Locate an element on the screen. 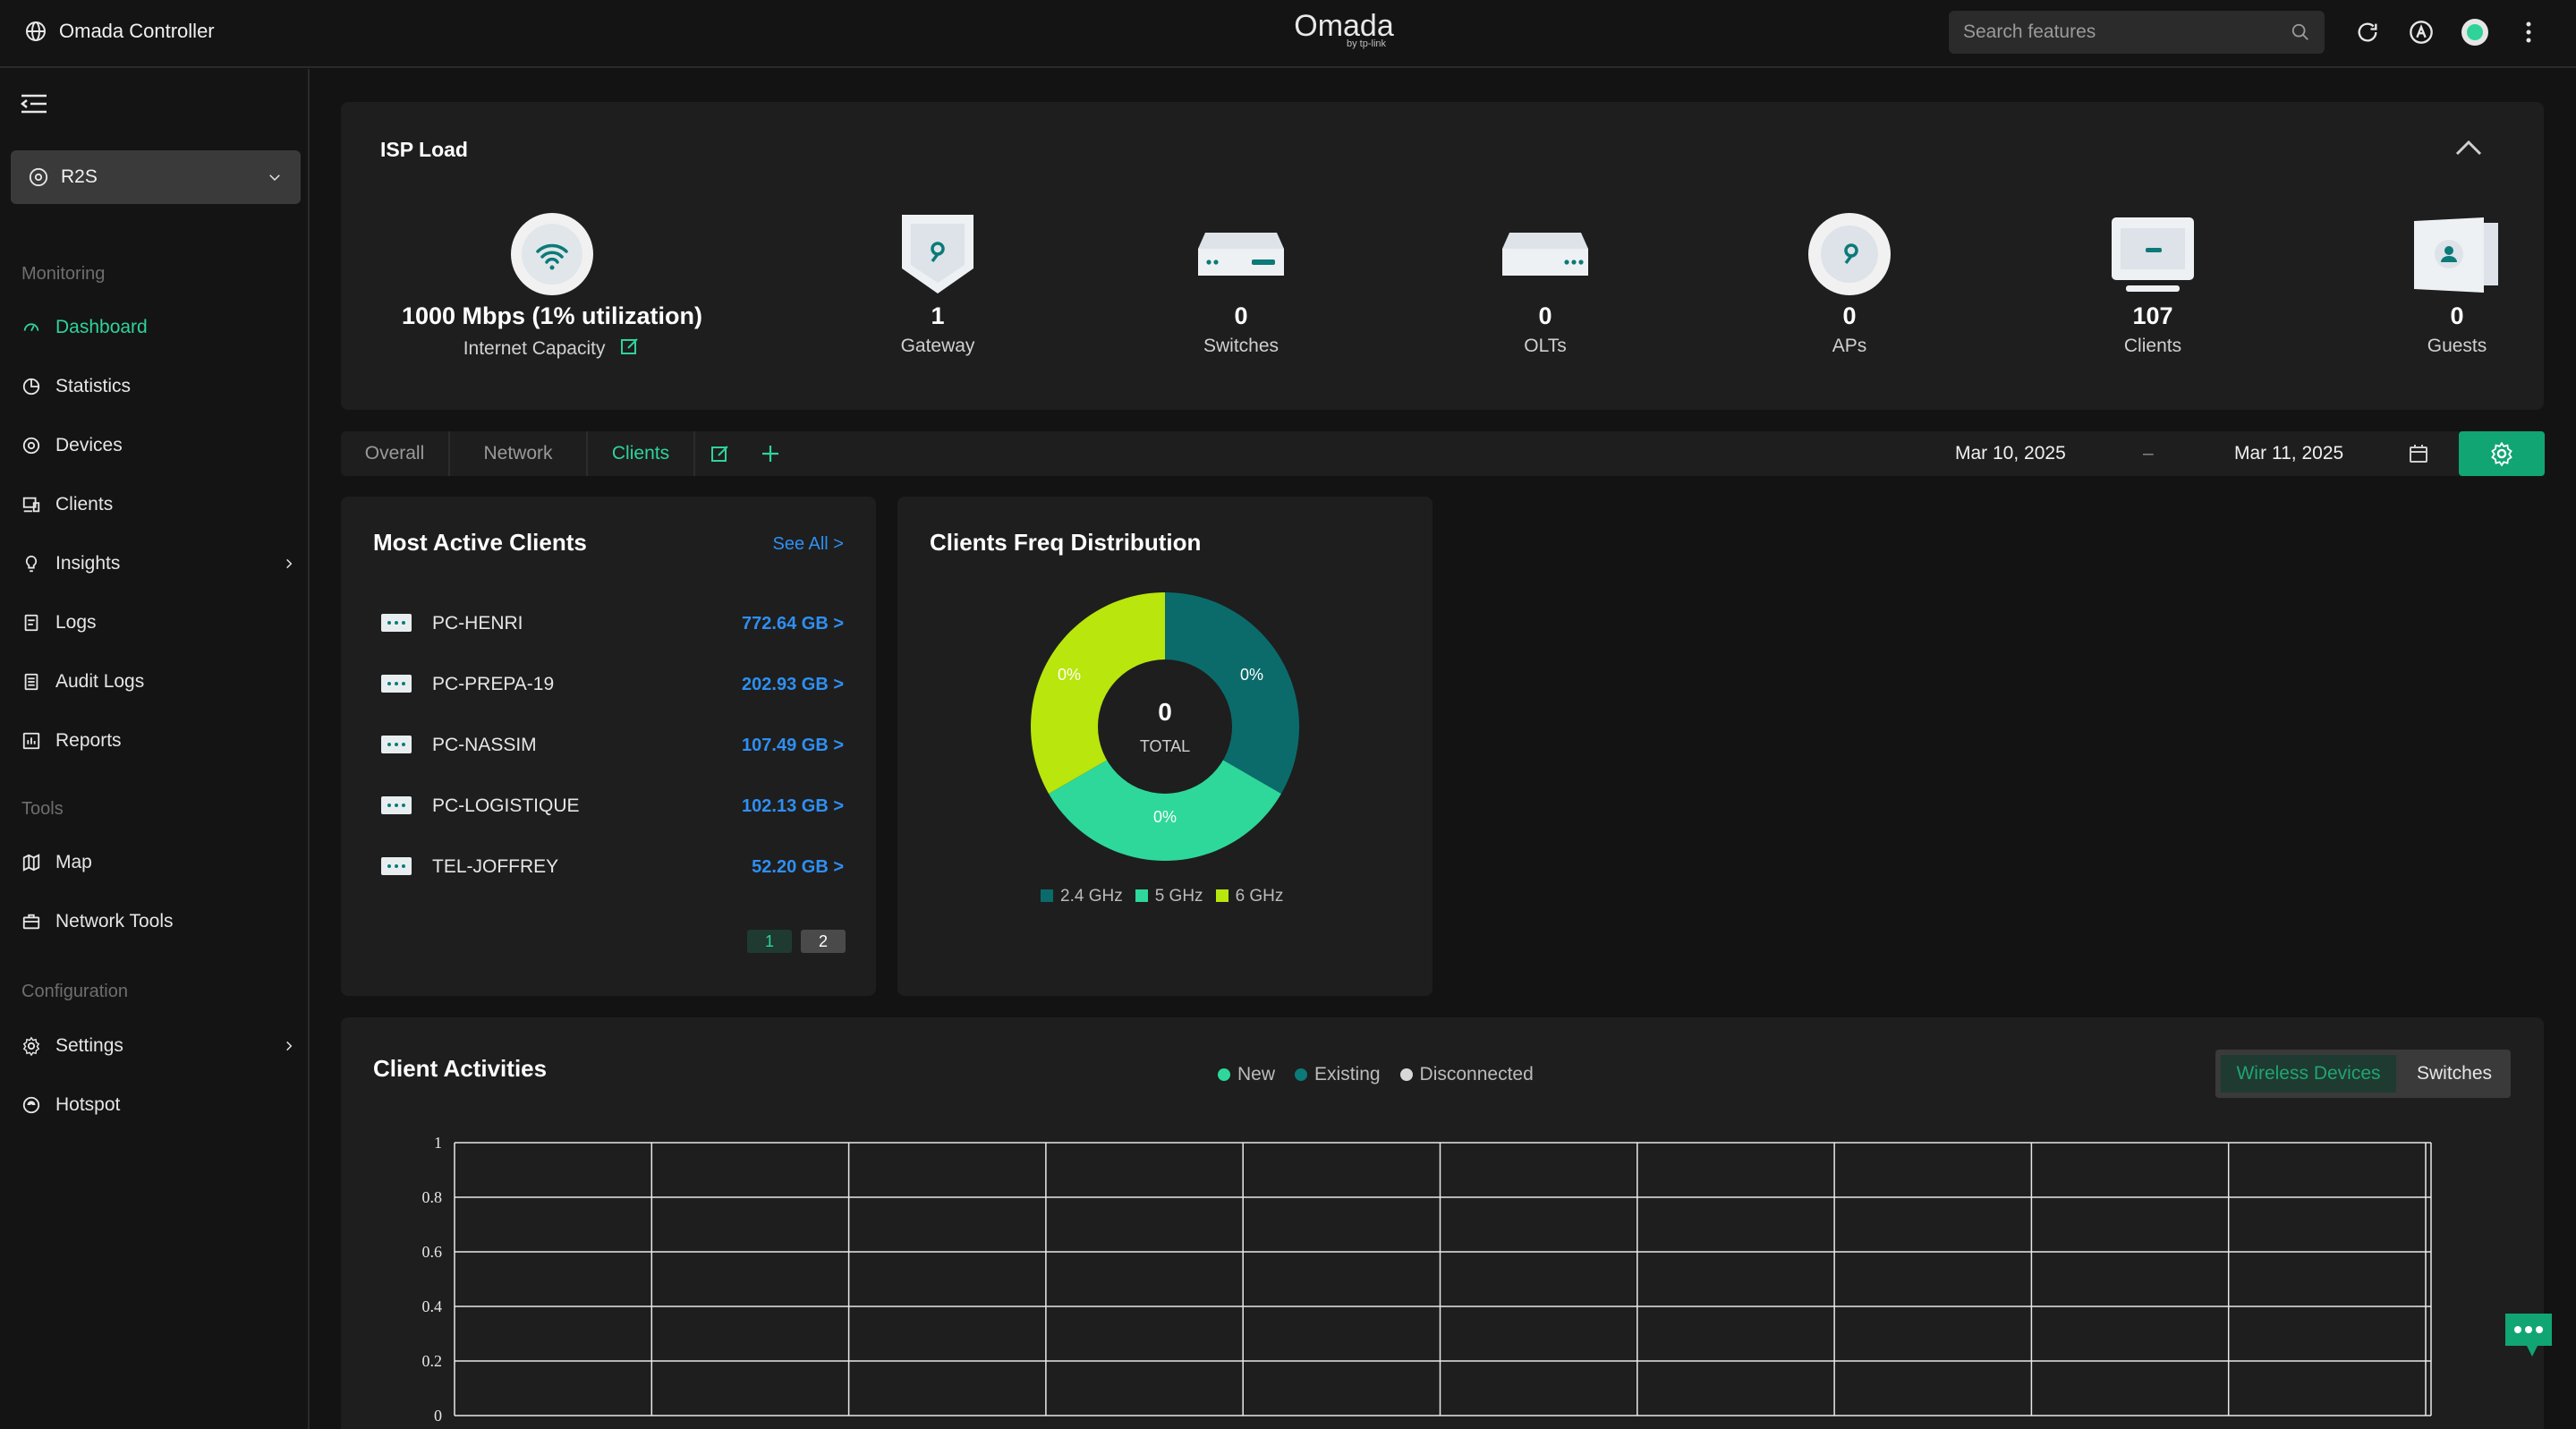 This screenshot has width=2576, height=1429. sidebar-item-devices: Devices is located at coordinates (160, 446).